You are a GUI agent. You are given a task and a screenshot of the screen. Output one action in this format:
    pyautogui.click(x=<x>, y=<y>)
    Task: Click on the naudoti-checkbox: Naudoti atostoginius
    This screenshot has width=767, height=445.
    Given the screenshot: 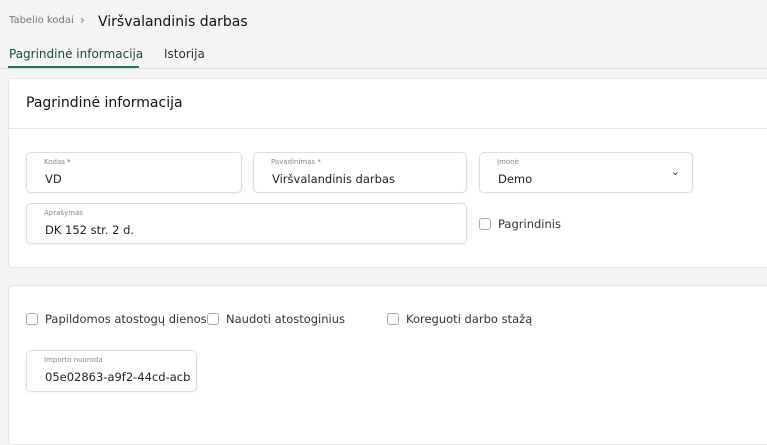 What is the action you would take?
    pyautogui.click(x=276, y=319)
    